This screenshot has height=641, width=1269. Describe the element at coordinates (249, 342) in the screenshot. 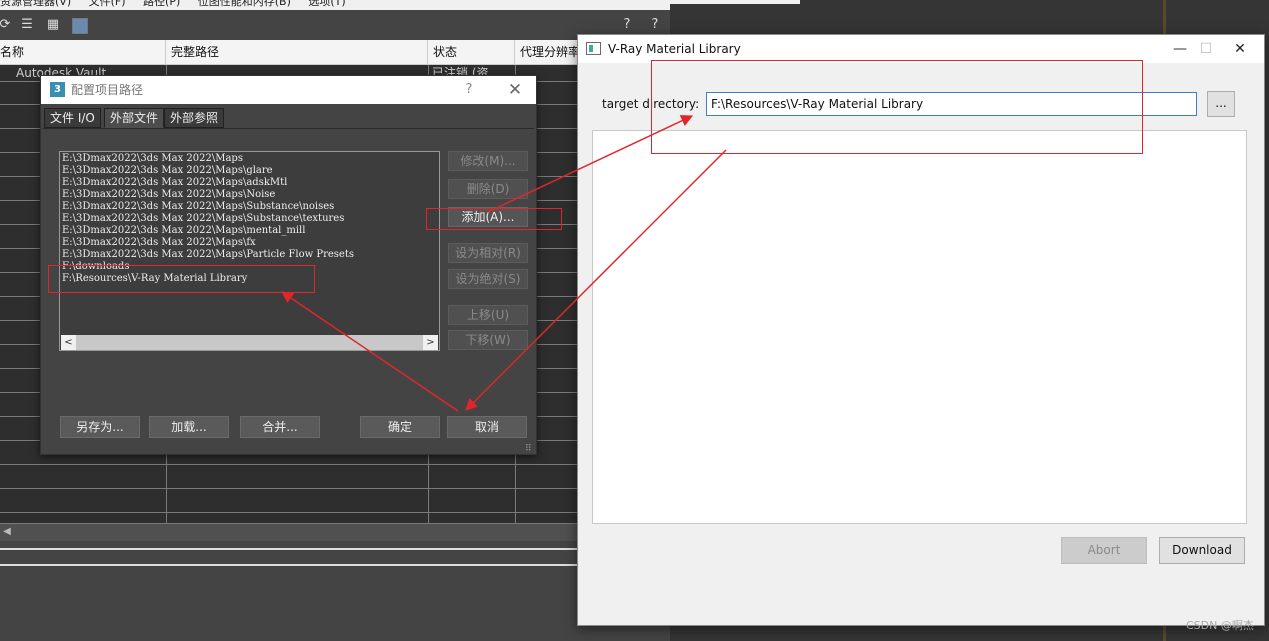

I see `path-list-horizontal-scrollbar: < >` at that location.